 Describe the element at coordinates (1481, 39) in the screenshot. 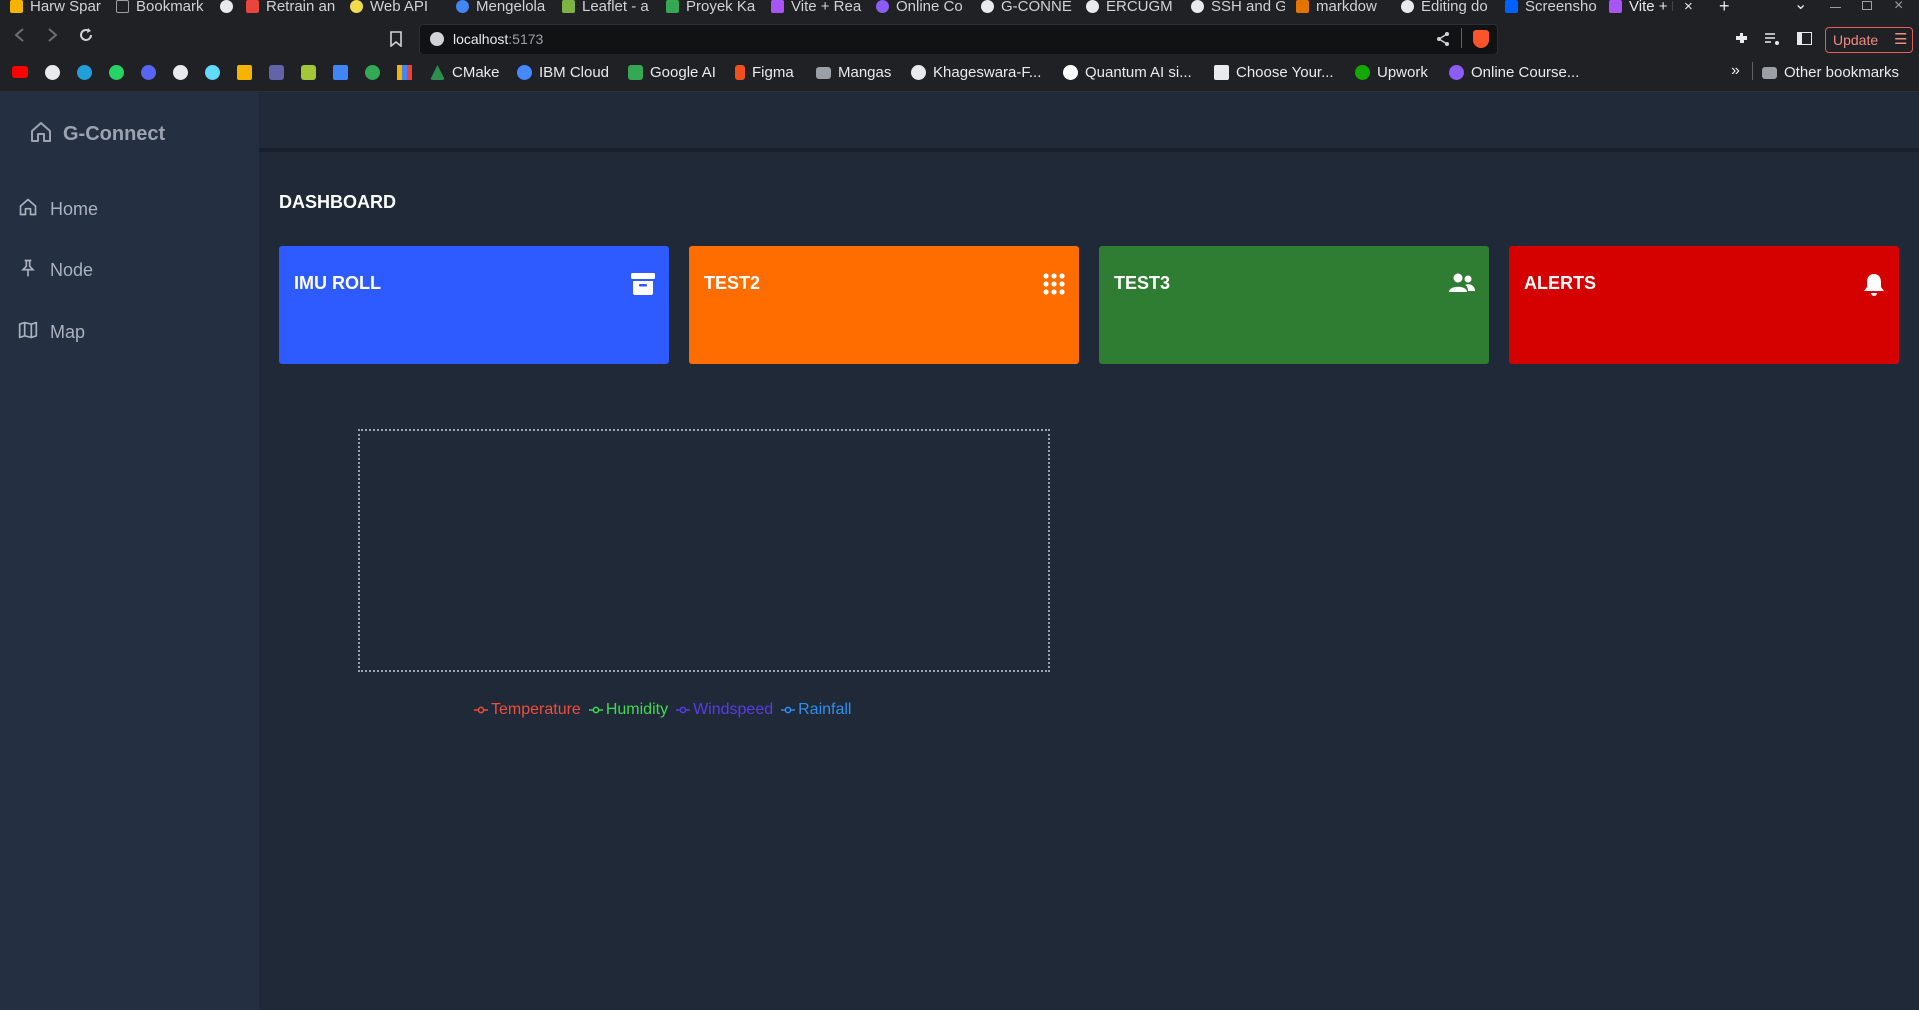

I see `brave-shields-icon` at that location.